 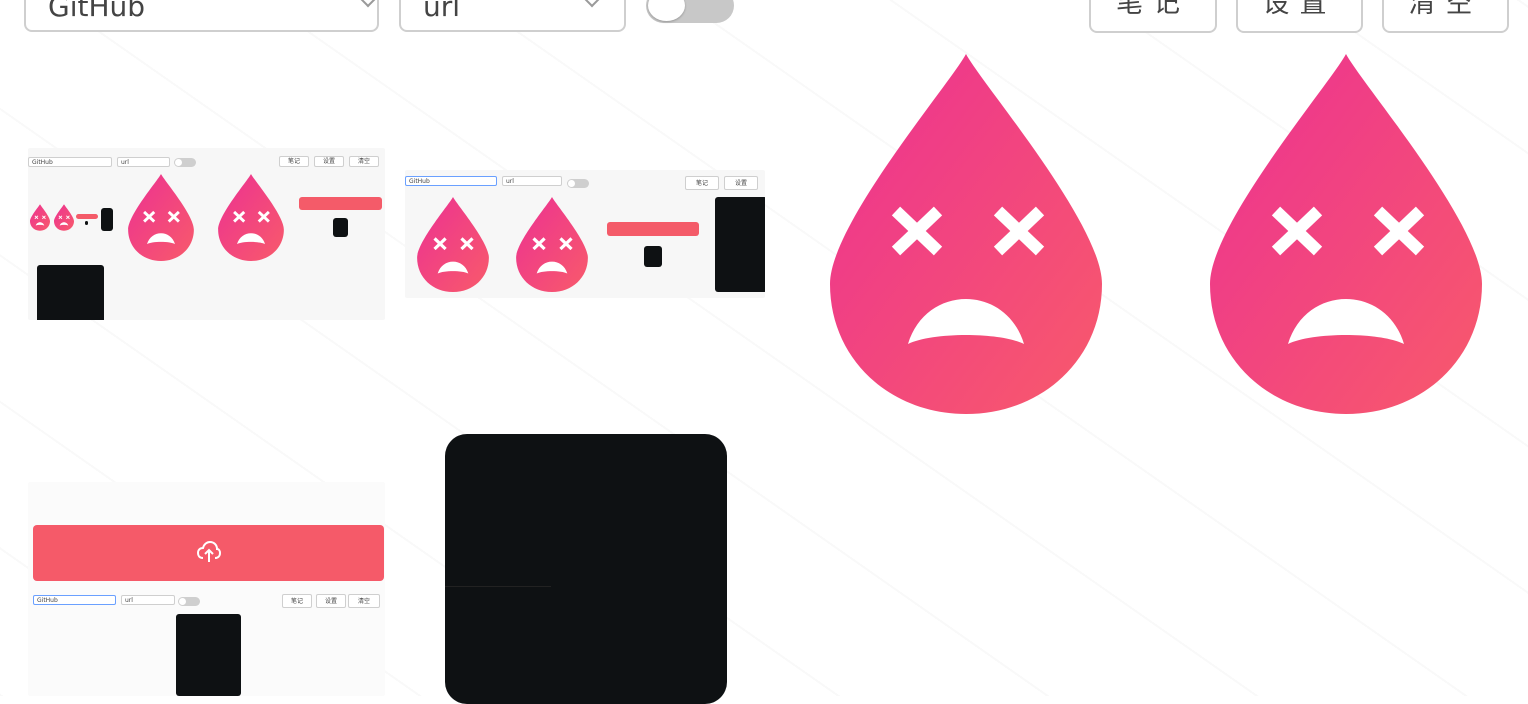 I want to click on type-select-value: url, so click(x=442, y=11).